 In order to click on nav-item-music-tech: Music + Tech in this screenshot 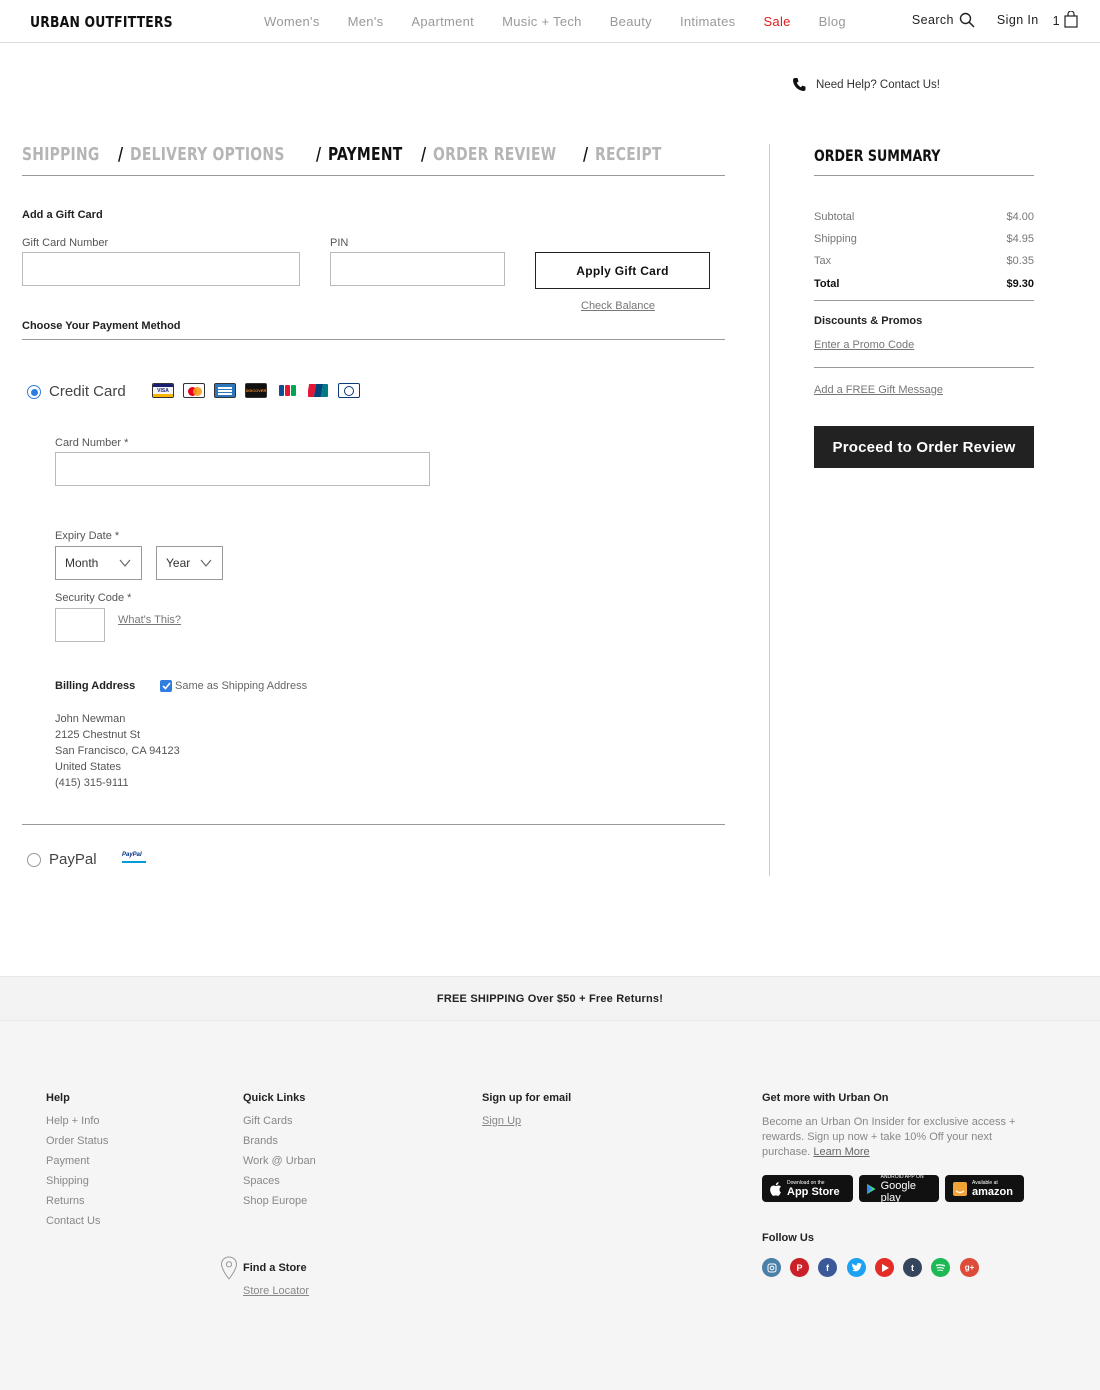, I will do `click(542, 21)`.